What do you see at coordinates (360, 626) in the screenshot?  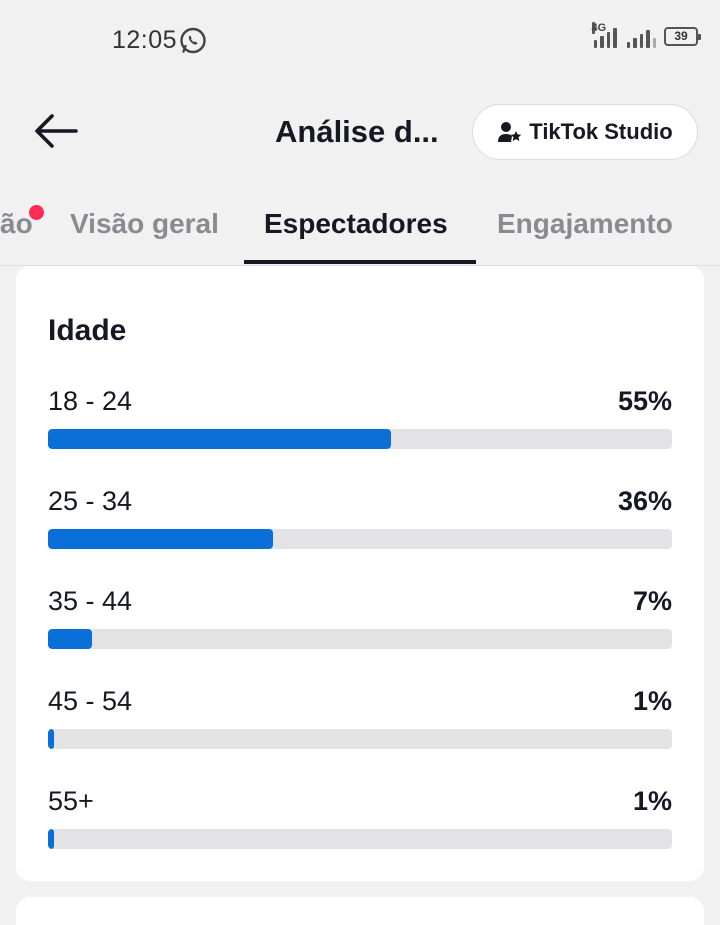 I see `age-row: 35 - 44 7%` at bounding box center [360, 626].